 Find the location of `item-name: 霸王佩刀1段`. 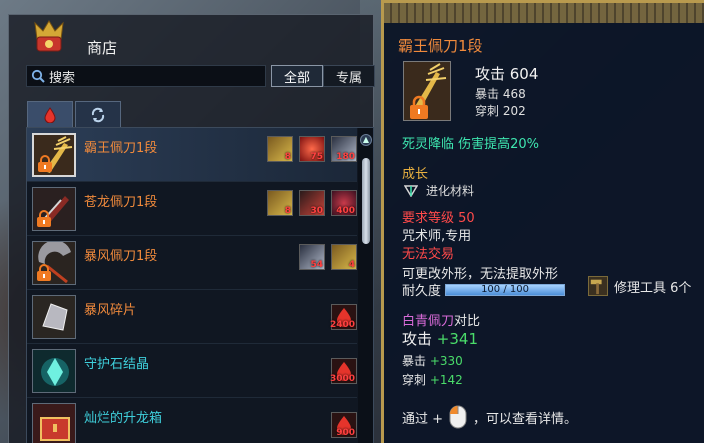

item-name: 霸王佩刀1段 is located at coordinates (121, 148).